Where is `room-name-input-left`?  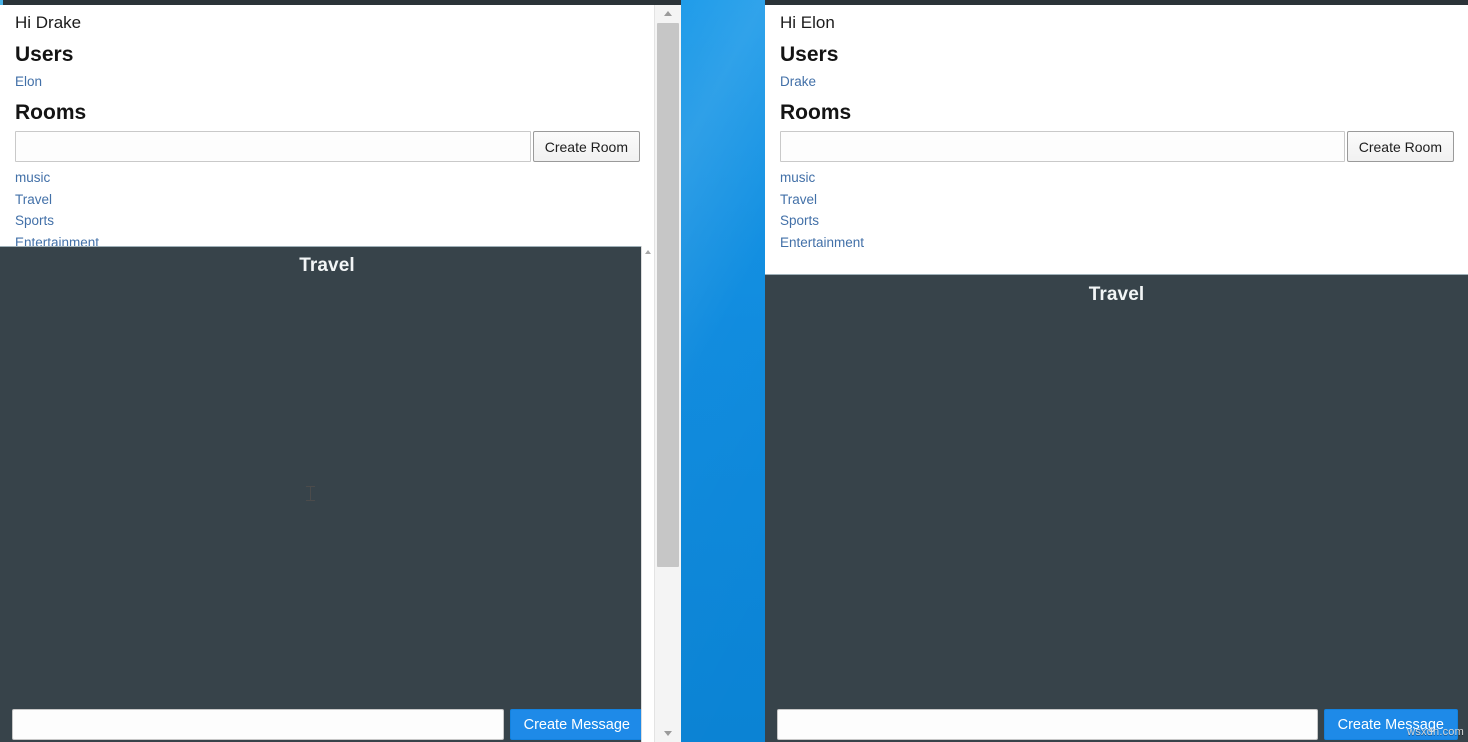
room-name-input-left is located at coordinates (273, 147).